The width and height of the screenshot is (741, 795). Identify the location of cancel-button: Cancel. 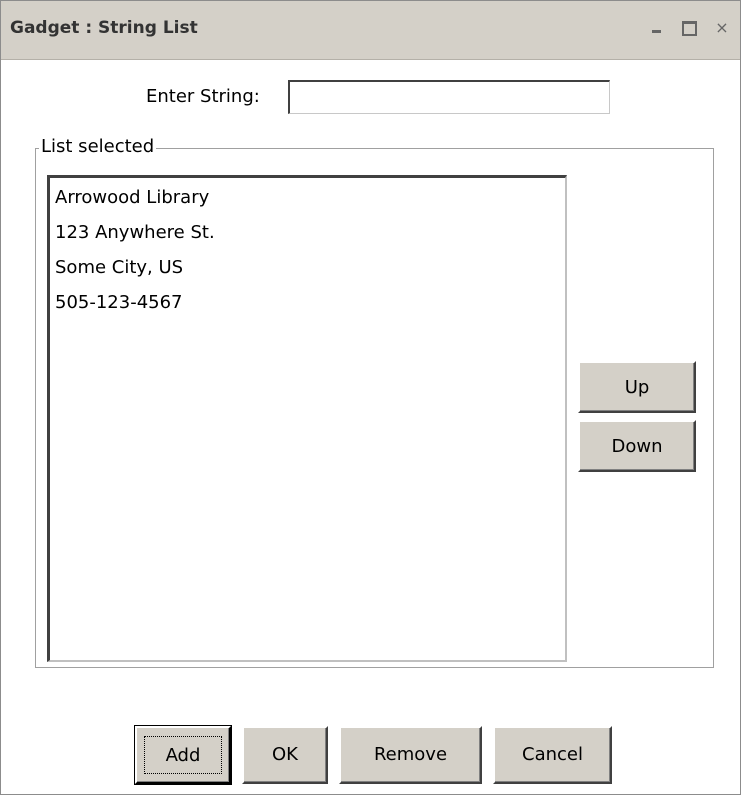
(552, 755).